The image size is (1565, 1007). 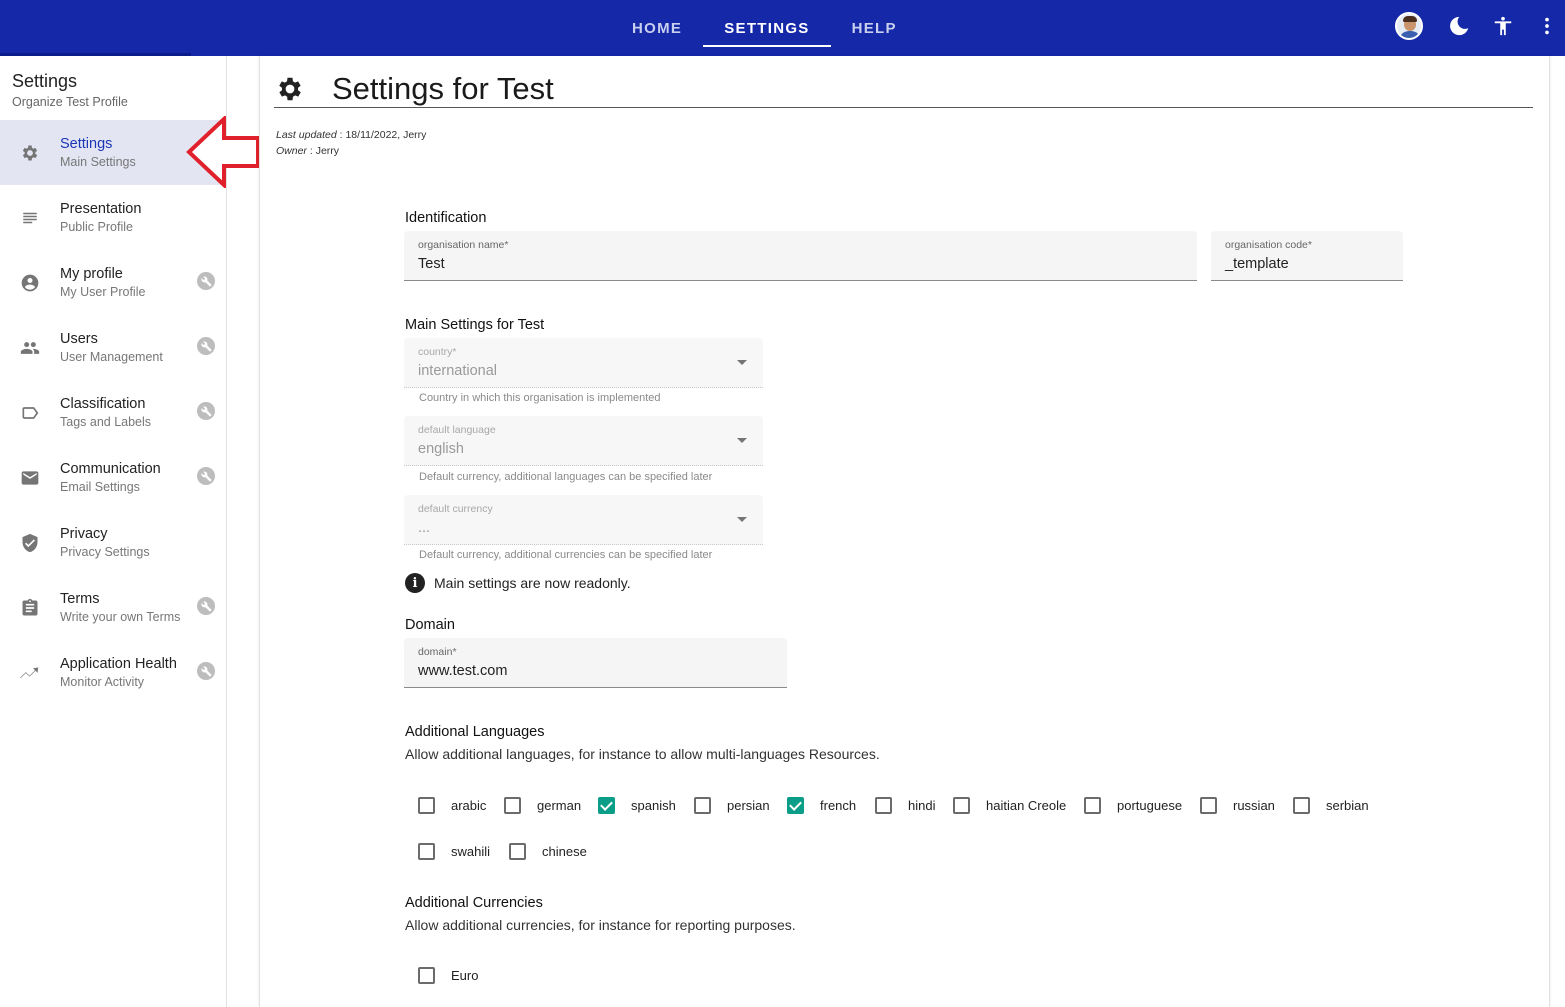 What do you see at coordinates (465, 975) in the screenshot?
I see `checkbox-label: Euro` at bounding box center [465, 975].